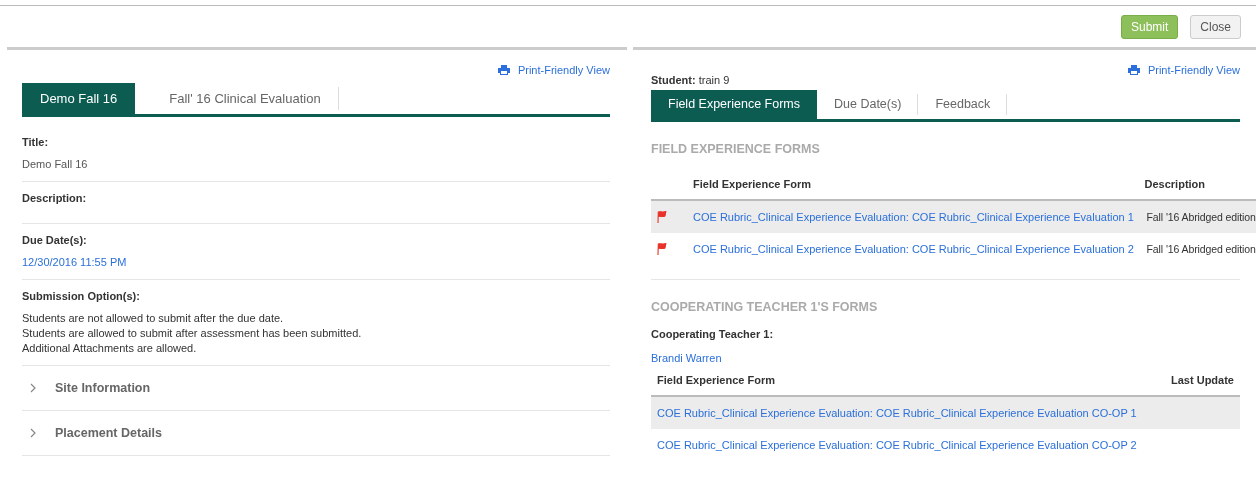  I want to click on field-label: Due Date(s):, so click(55, 240).